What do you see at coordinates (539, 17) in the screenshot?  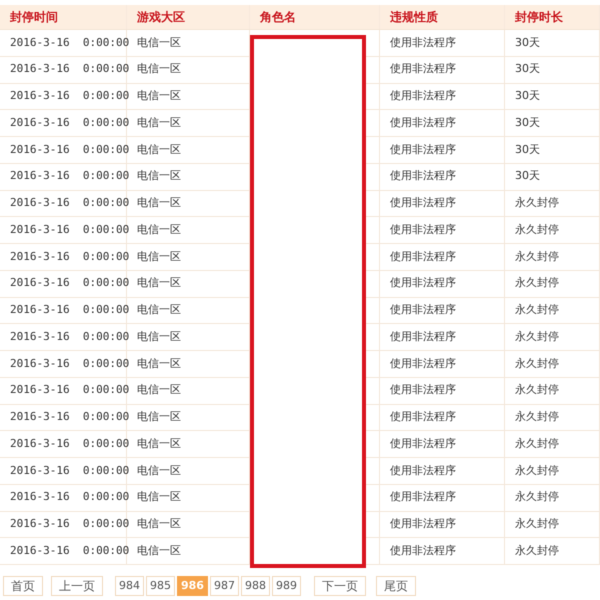 I see `column-header: 封停时长` at bounding box center [539, 17].